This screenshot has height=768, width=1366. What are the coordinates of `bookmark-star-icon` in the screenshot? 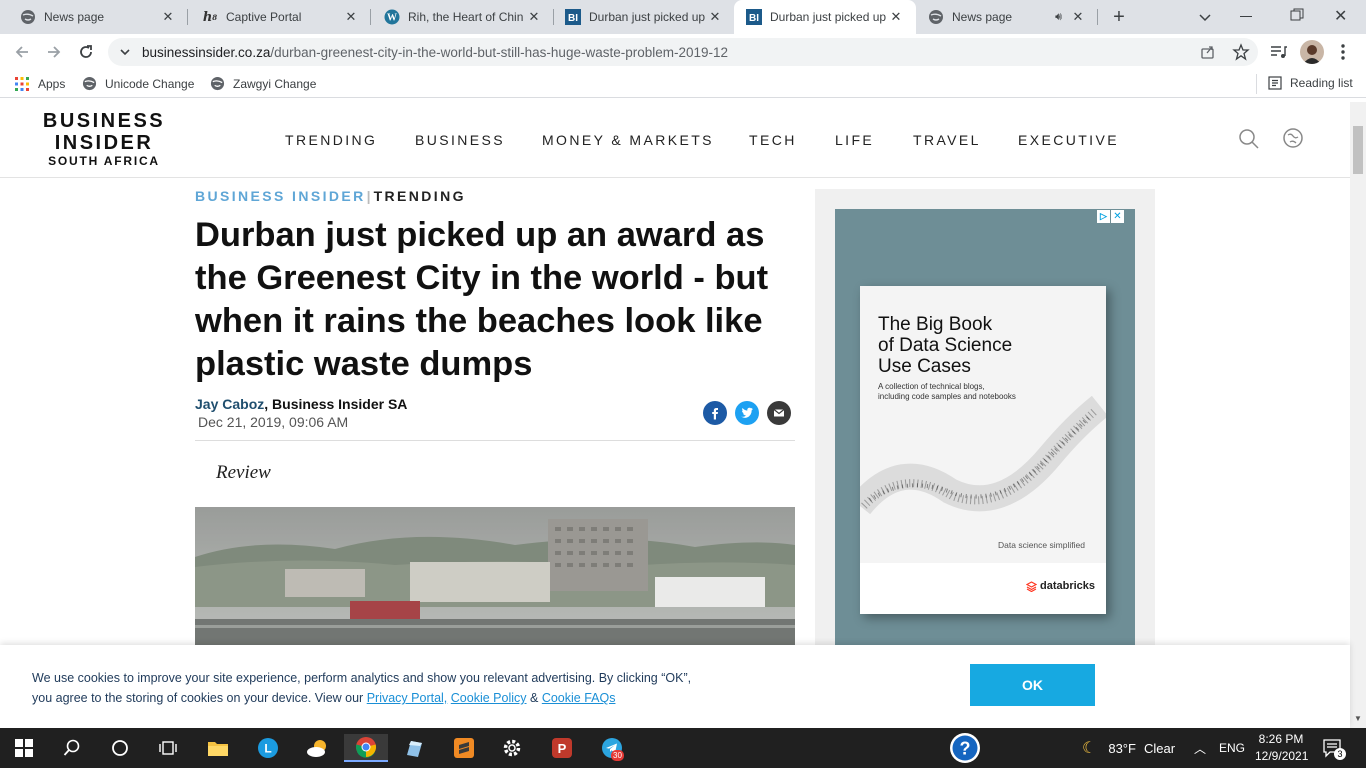 It's located at (1241, 52).